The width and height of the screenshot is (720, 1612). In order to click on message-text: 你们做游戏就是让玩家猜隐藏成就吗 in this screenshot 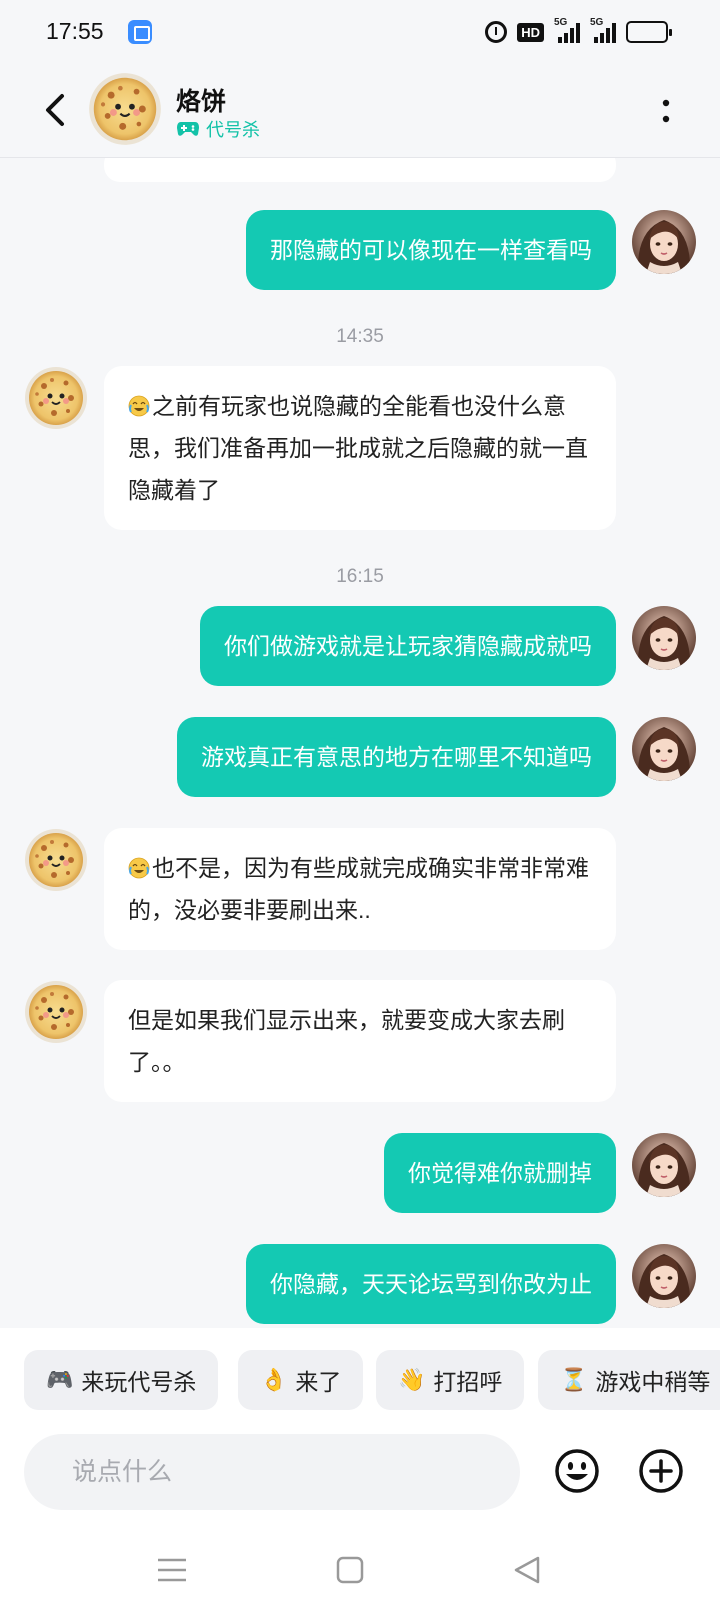, I will do `click(408, 646)`.